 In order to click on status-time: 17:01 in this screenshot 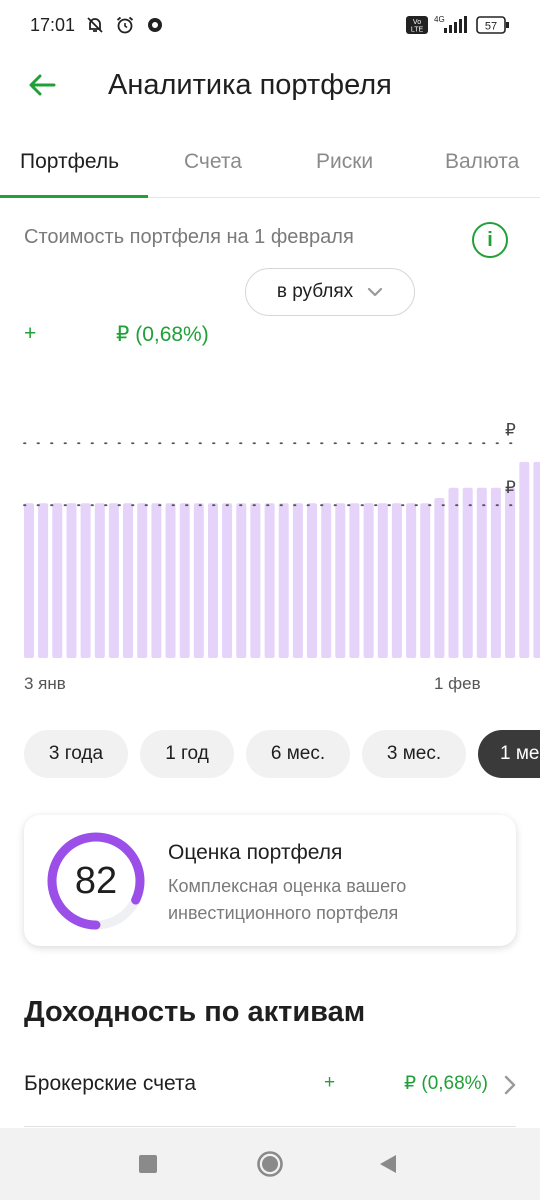, I will do `click(53, 24)`.